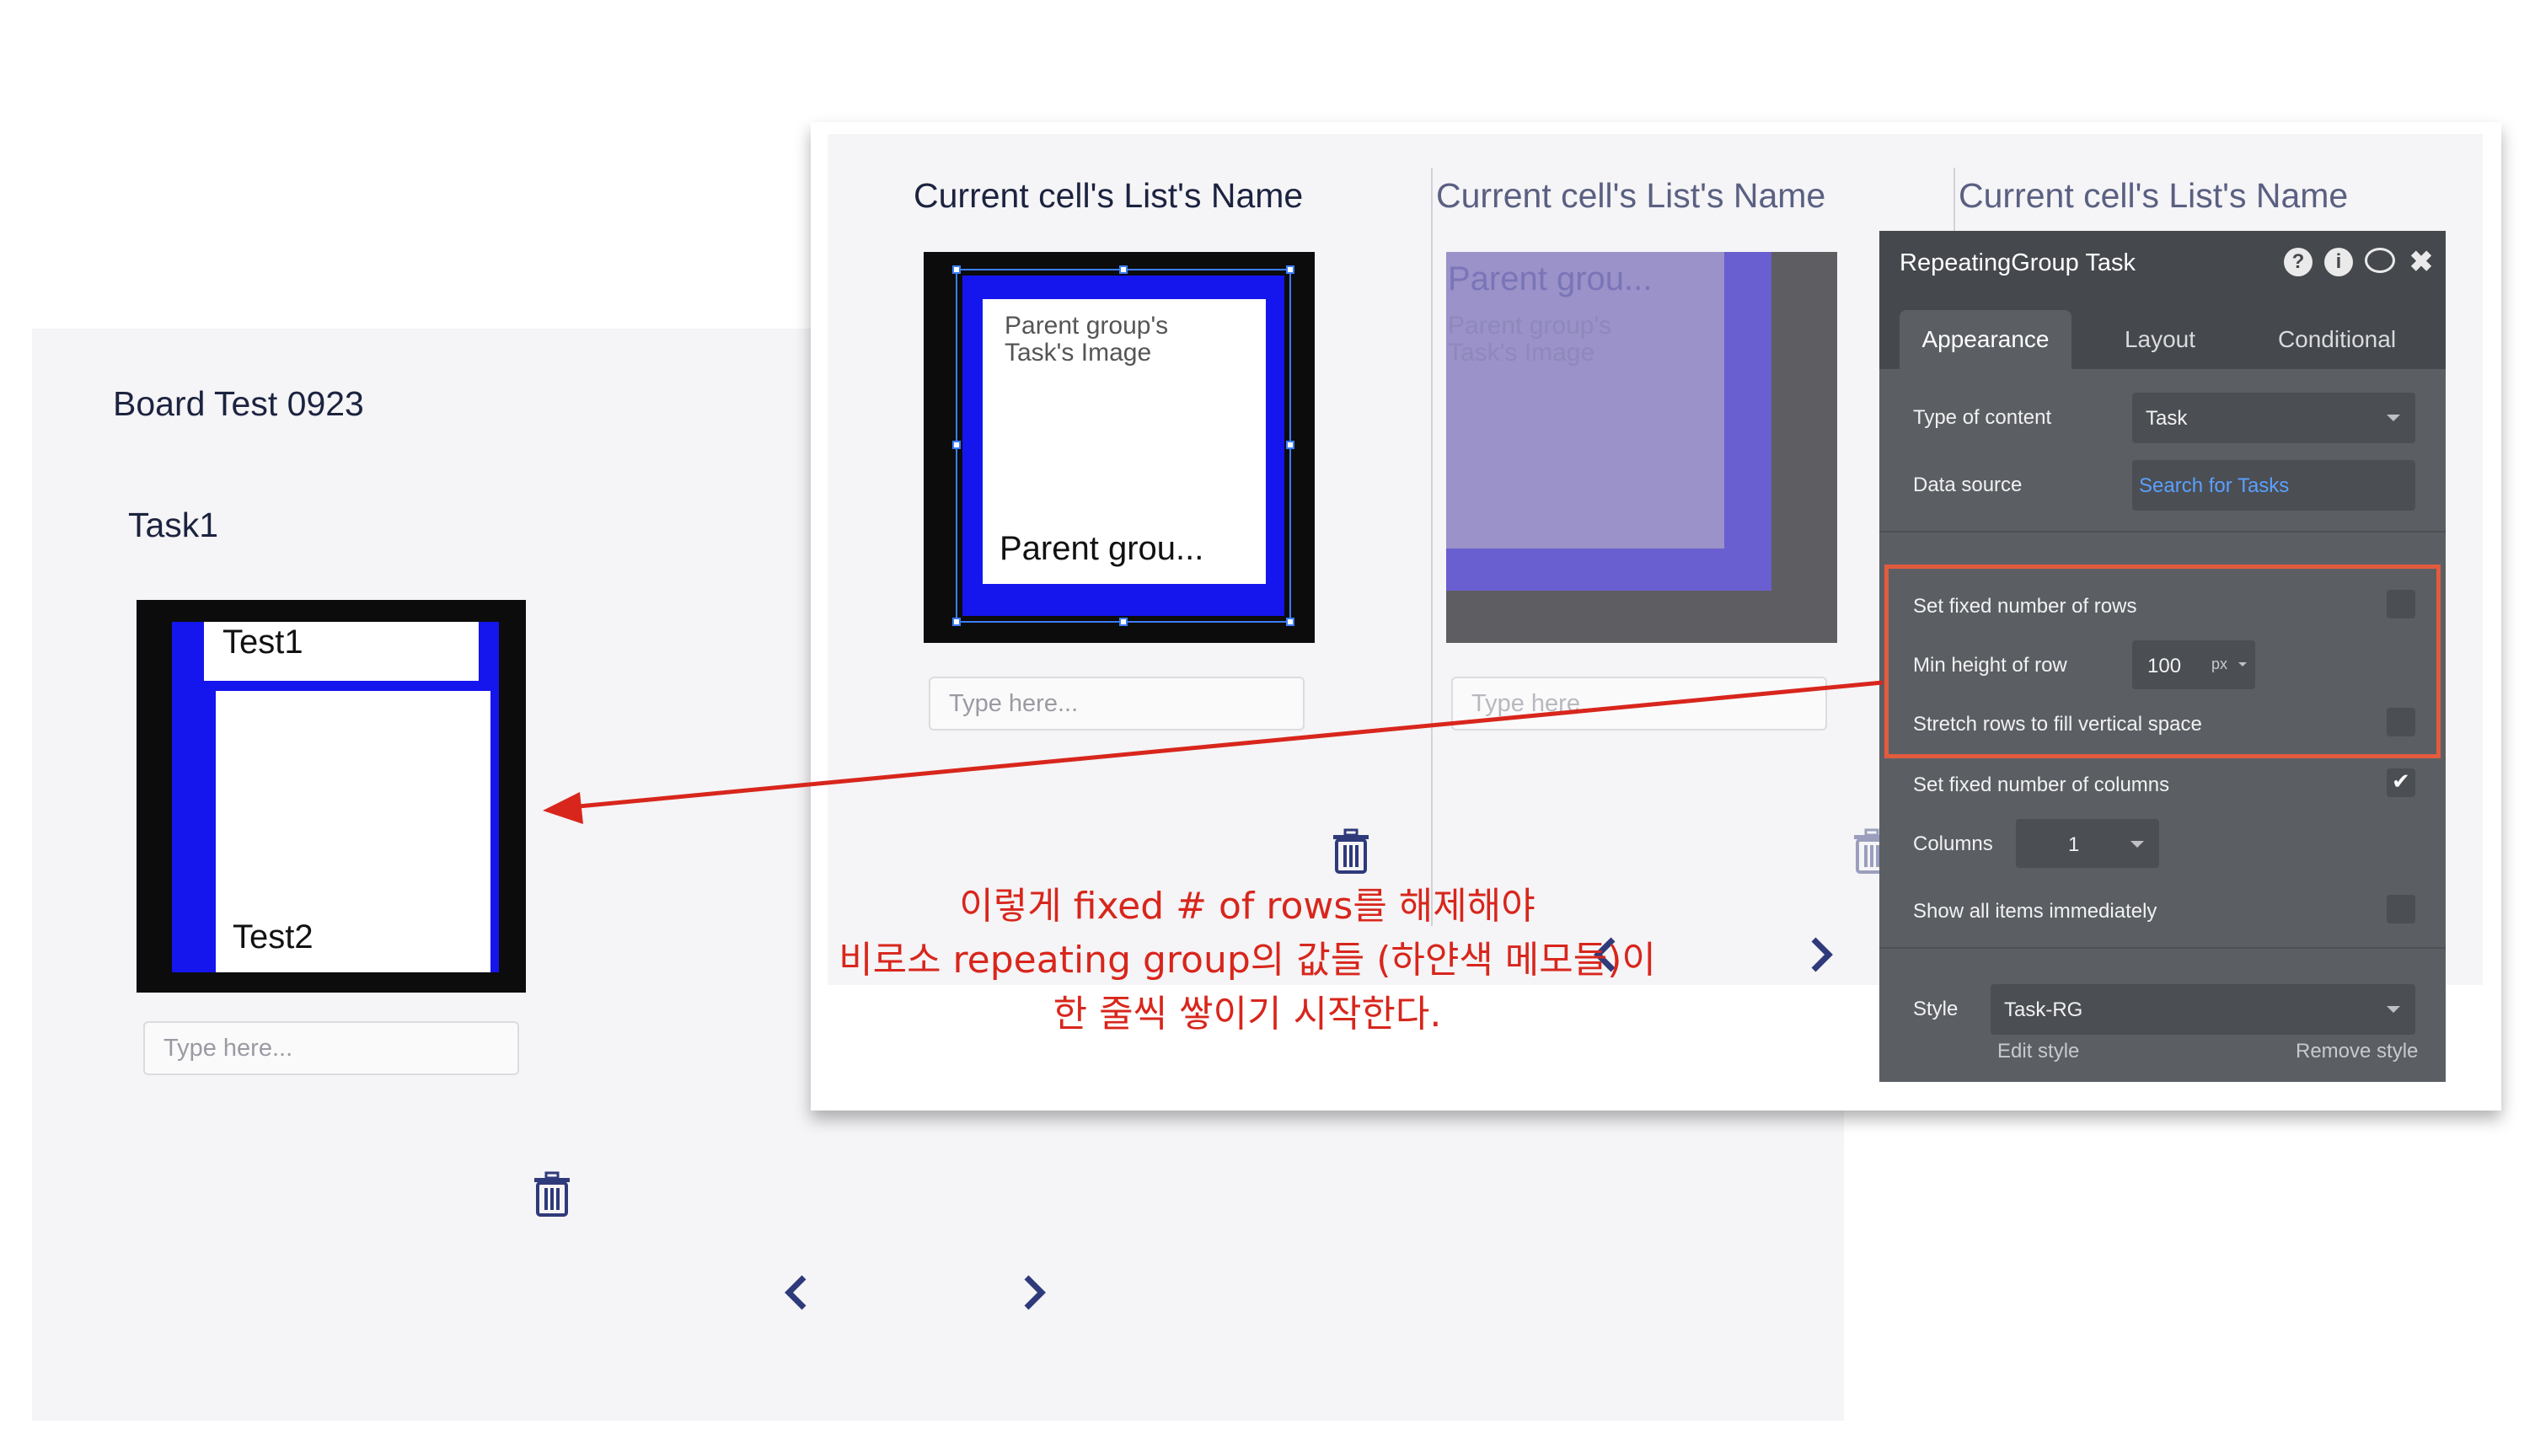 The width and height of the screenshot is (2535, 1456). I want to click on chevron-left-icon, so click(797, 1292).